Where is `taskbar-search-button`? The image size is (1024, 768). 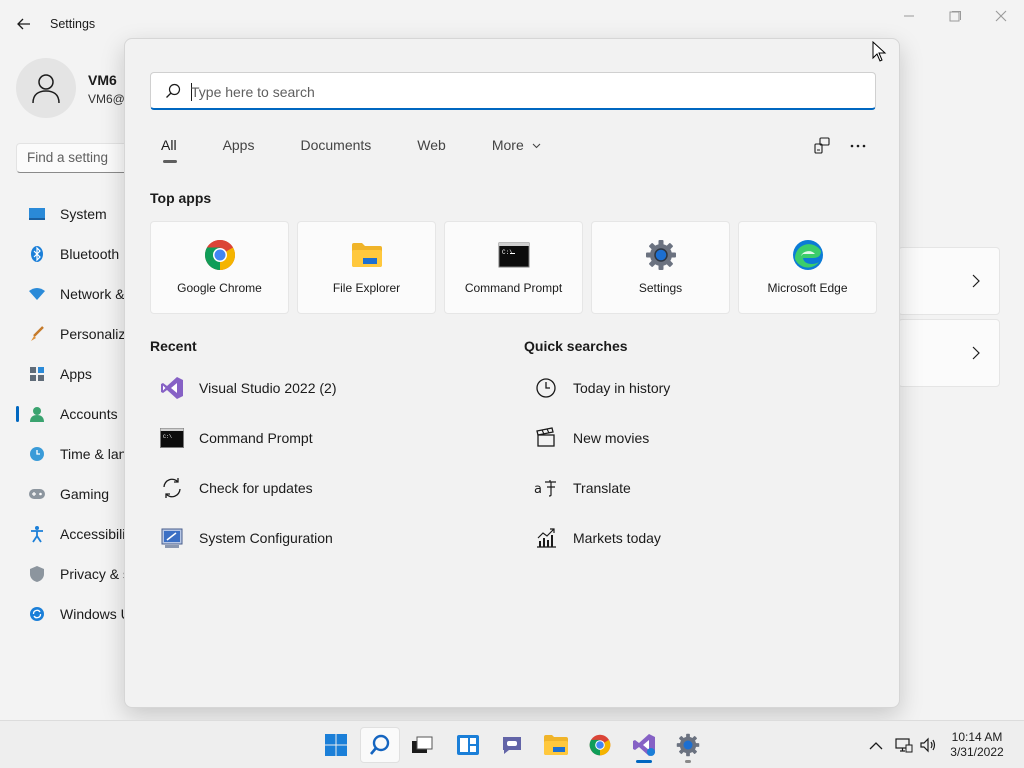
taskbar-search-button is located at coordinates (380, 745).